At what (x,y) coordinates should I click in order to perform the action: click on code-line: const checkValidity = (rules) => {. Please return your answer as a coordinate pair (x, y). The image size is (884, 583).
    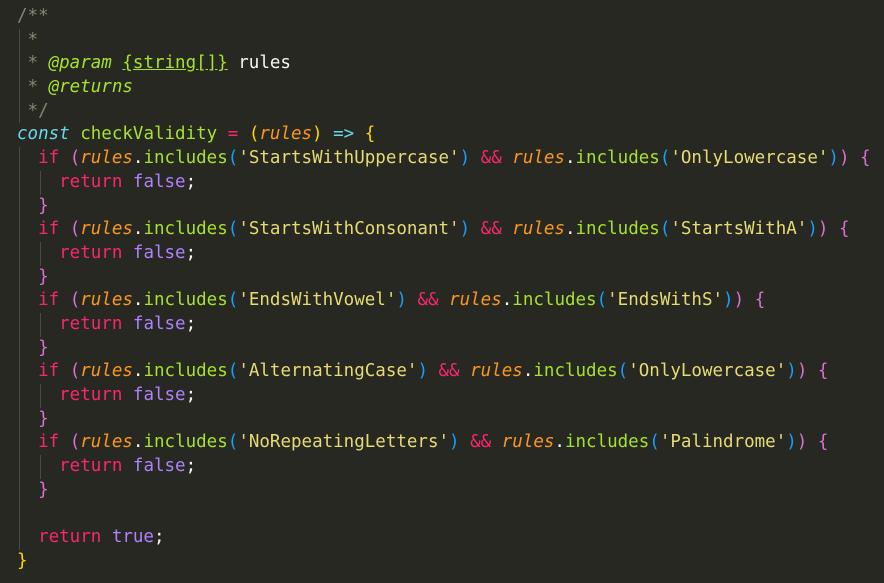
    Looking at the image, I should click on (442, 135).